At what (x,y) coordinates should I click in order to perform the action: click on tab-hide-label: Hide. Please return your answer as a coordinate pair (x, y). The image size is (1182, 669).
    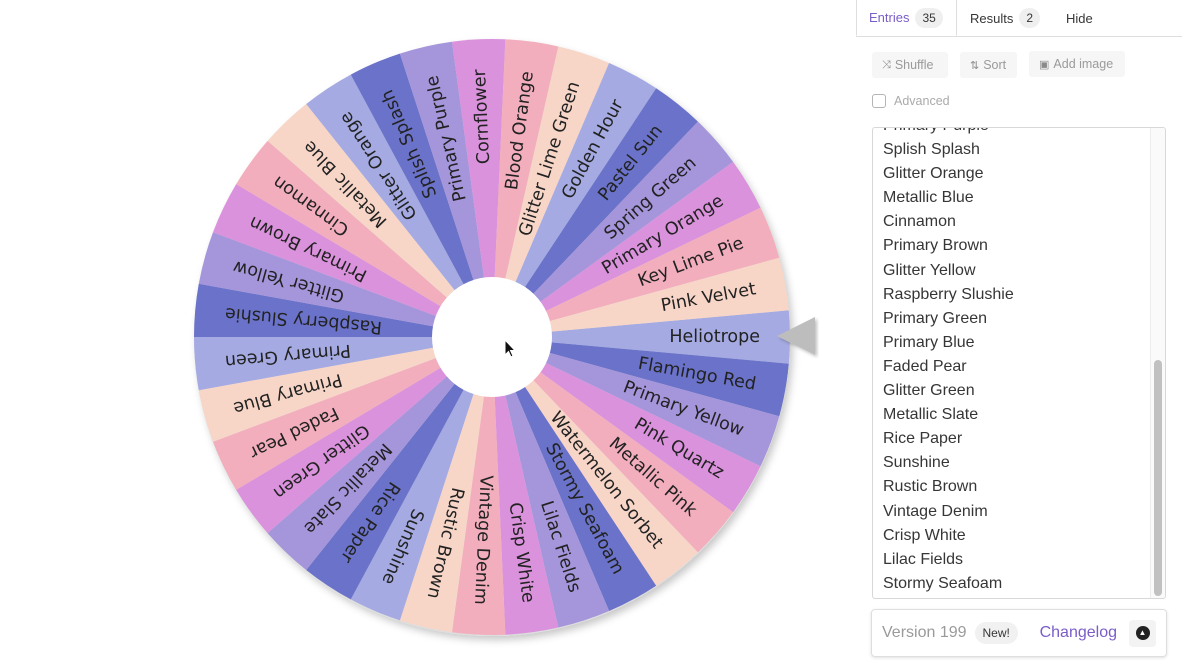
    Looking at the image, I should click on (1079, 18).